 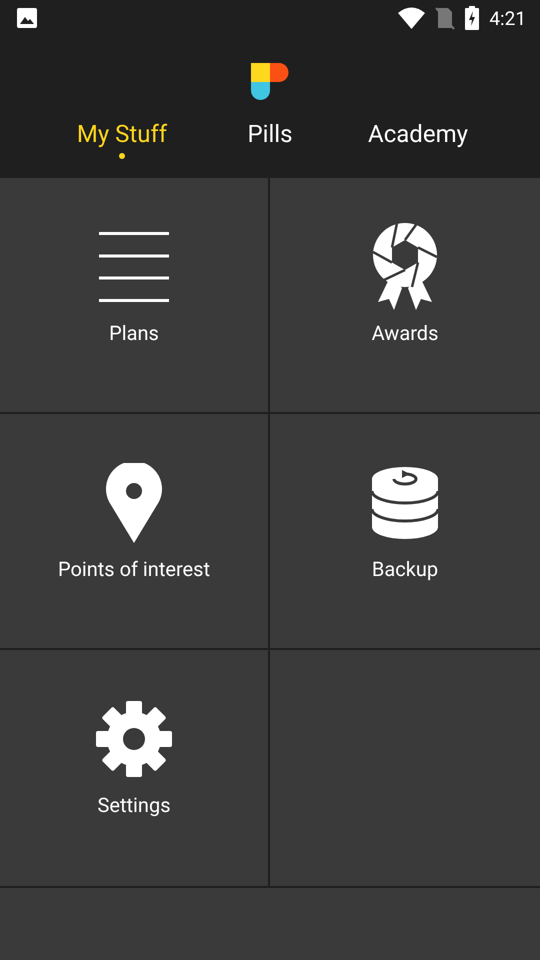 I want to click on tab: My Stuff, so click(x=122, y=139).